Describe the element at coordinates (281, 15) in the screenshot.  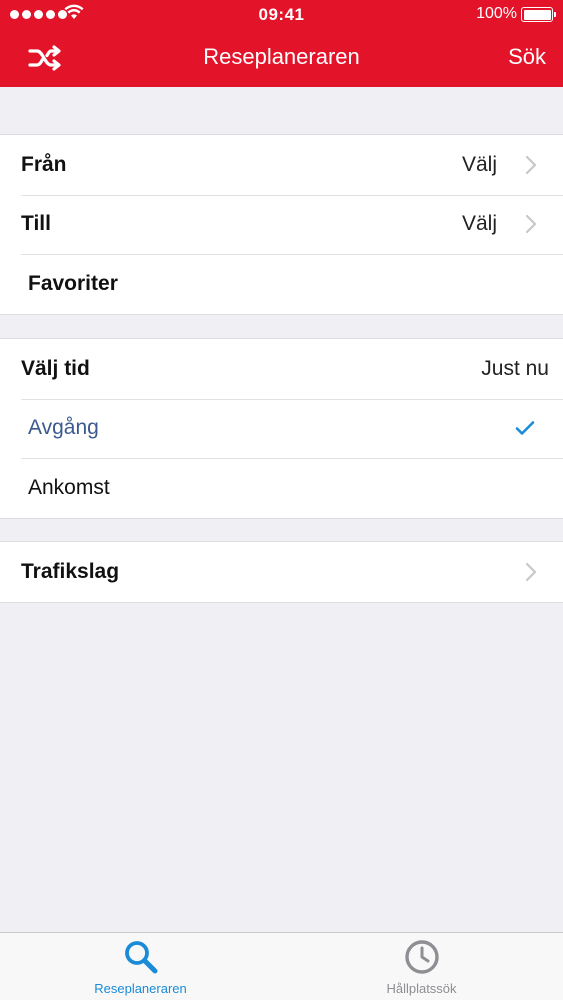
I see `status-bar: 09:41 100%` at that location.